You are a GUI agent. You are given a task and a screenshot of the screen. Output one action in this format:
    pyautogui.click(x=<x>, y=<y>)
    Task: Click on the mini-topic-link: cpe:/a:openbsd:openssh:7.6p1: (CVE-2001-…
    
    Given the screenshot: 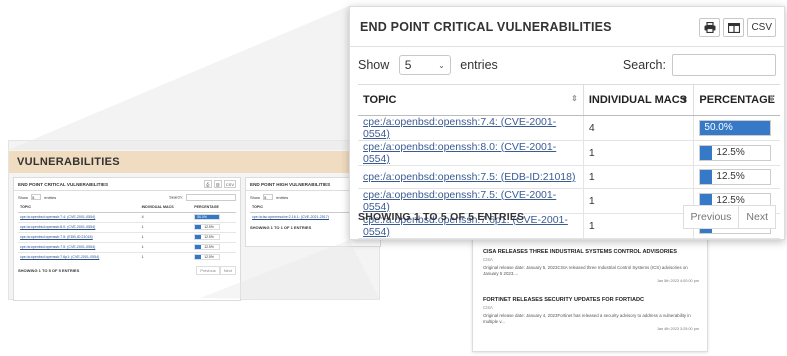 What is the action you would take?
    pyautogui.click(x=79, y=256)
    